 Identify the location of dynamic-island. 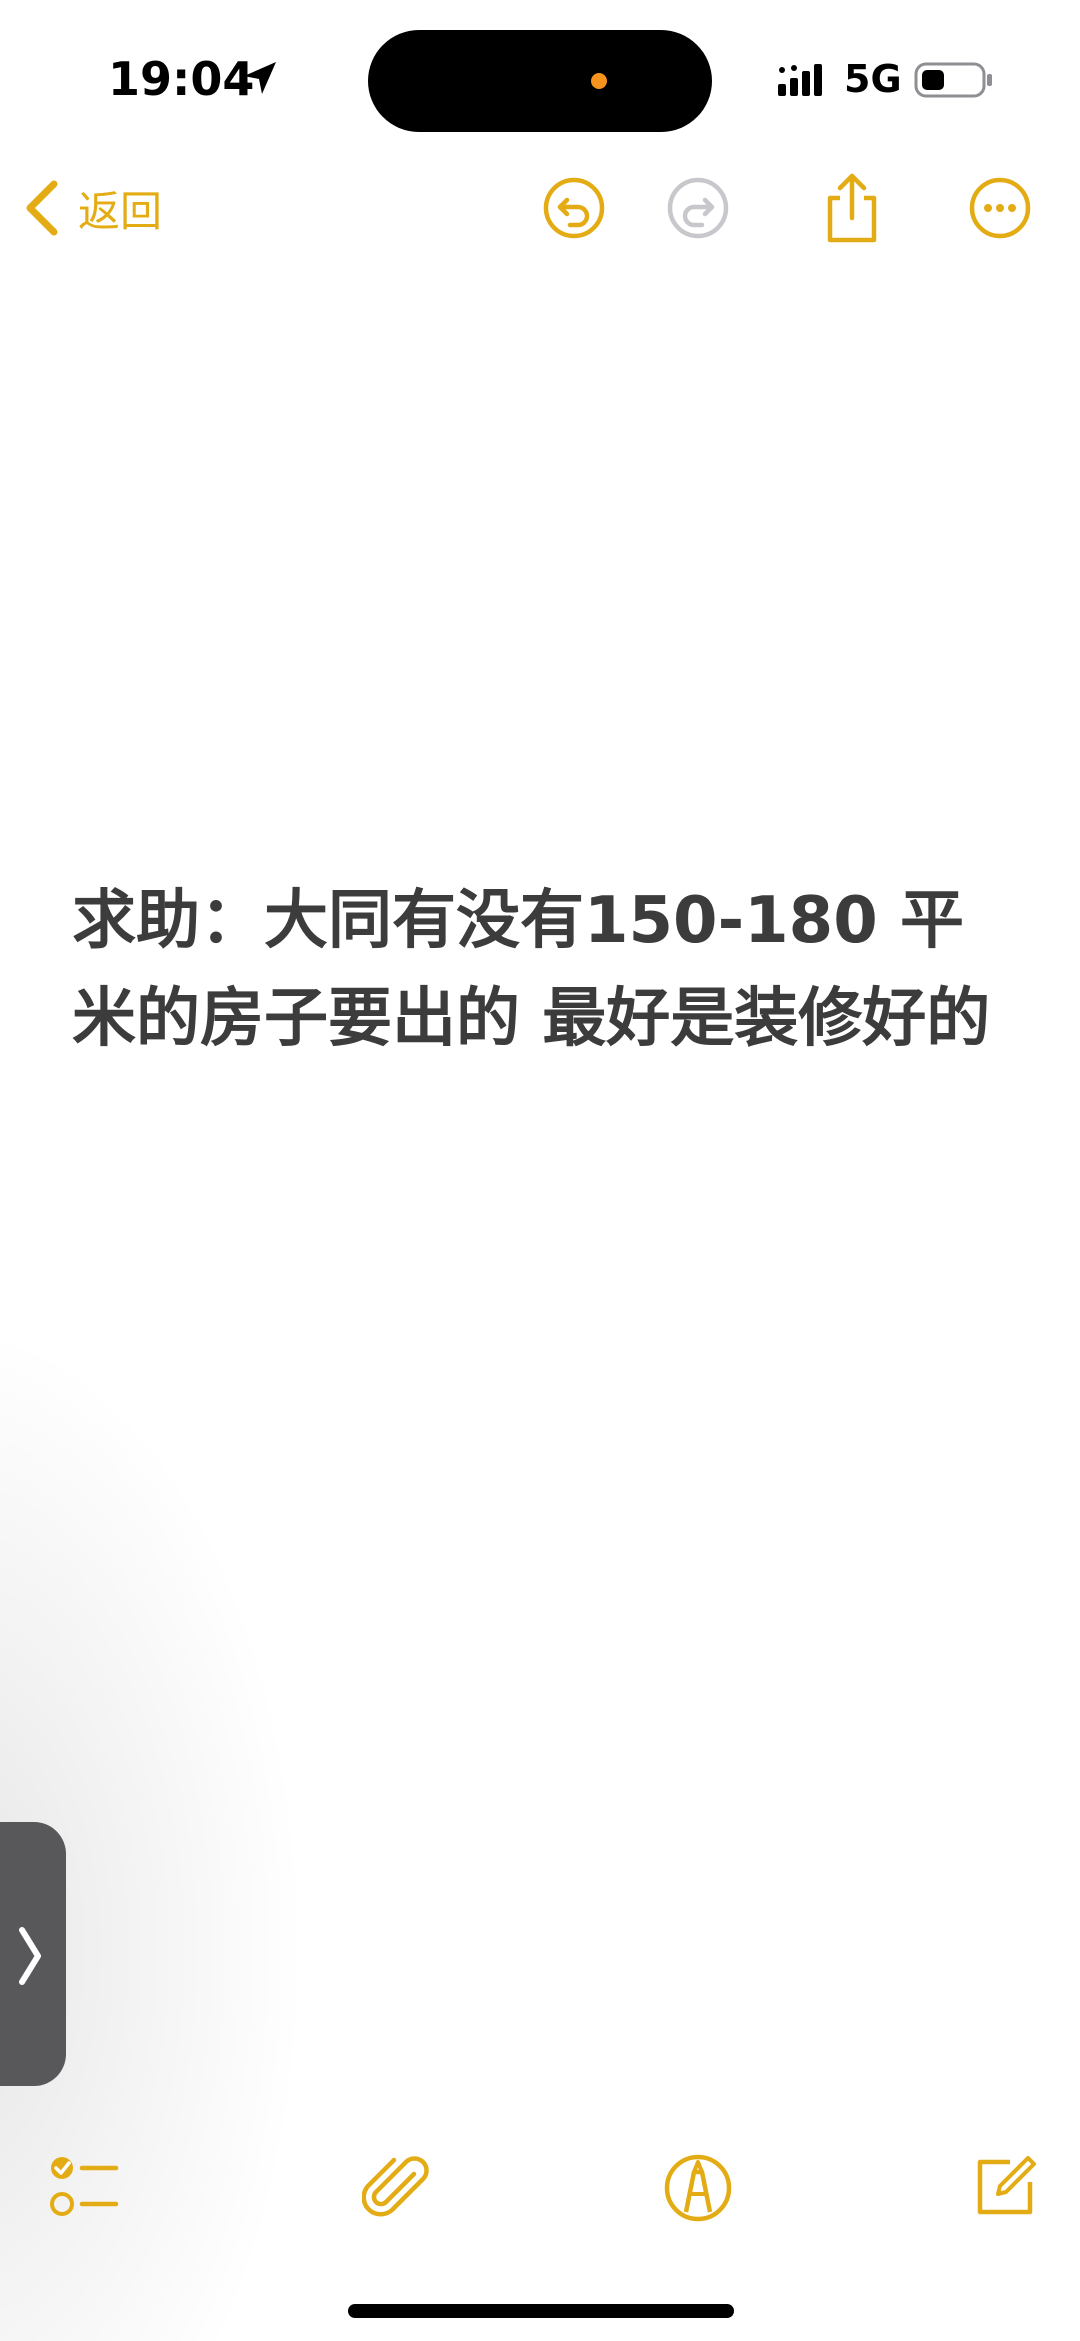
(540, 81).